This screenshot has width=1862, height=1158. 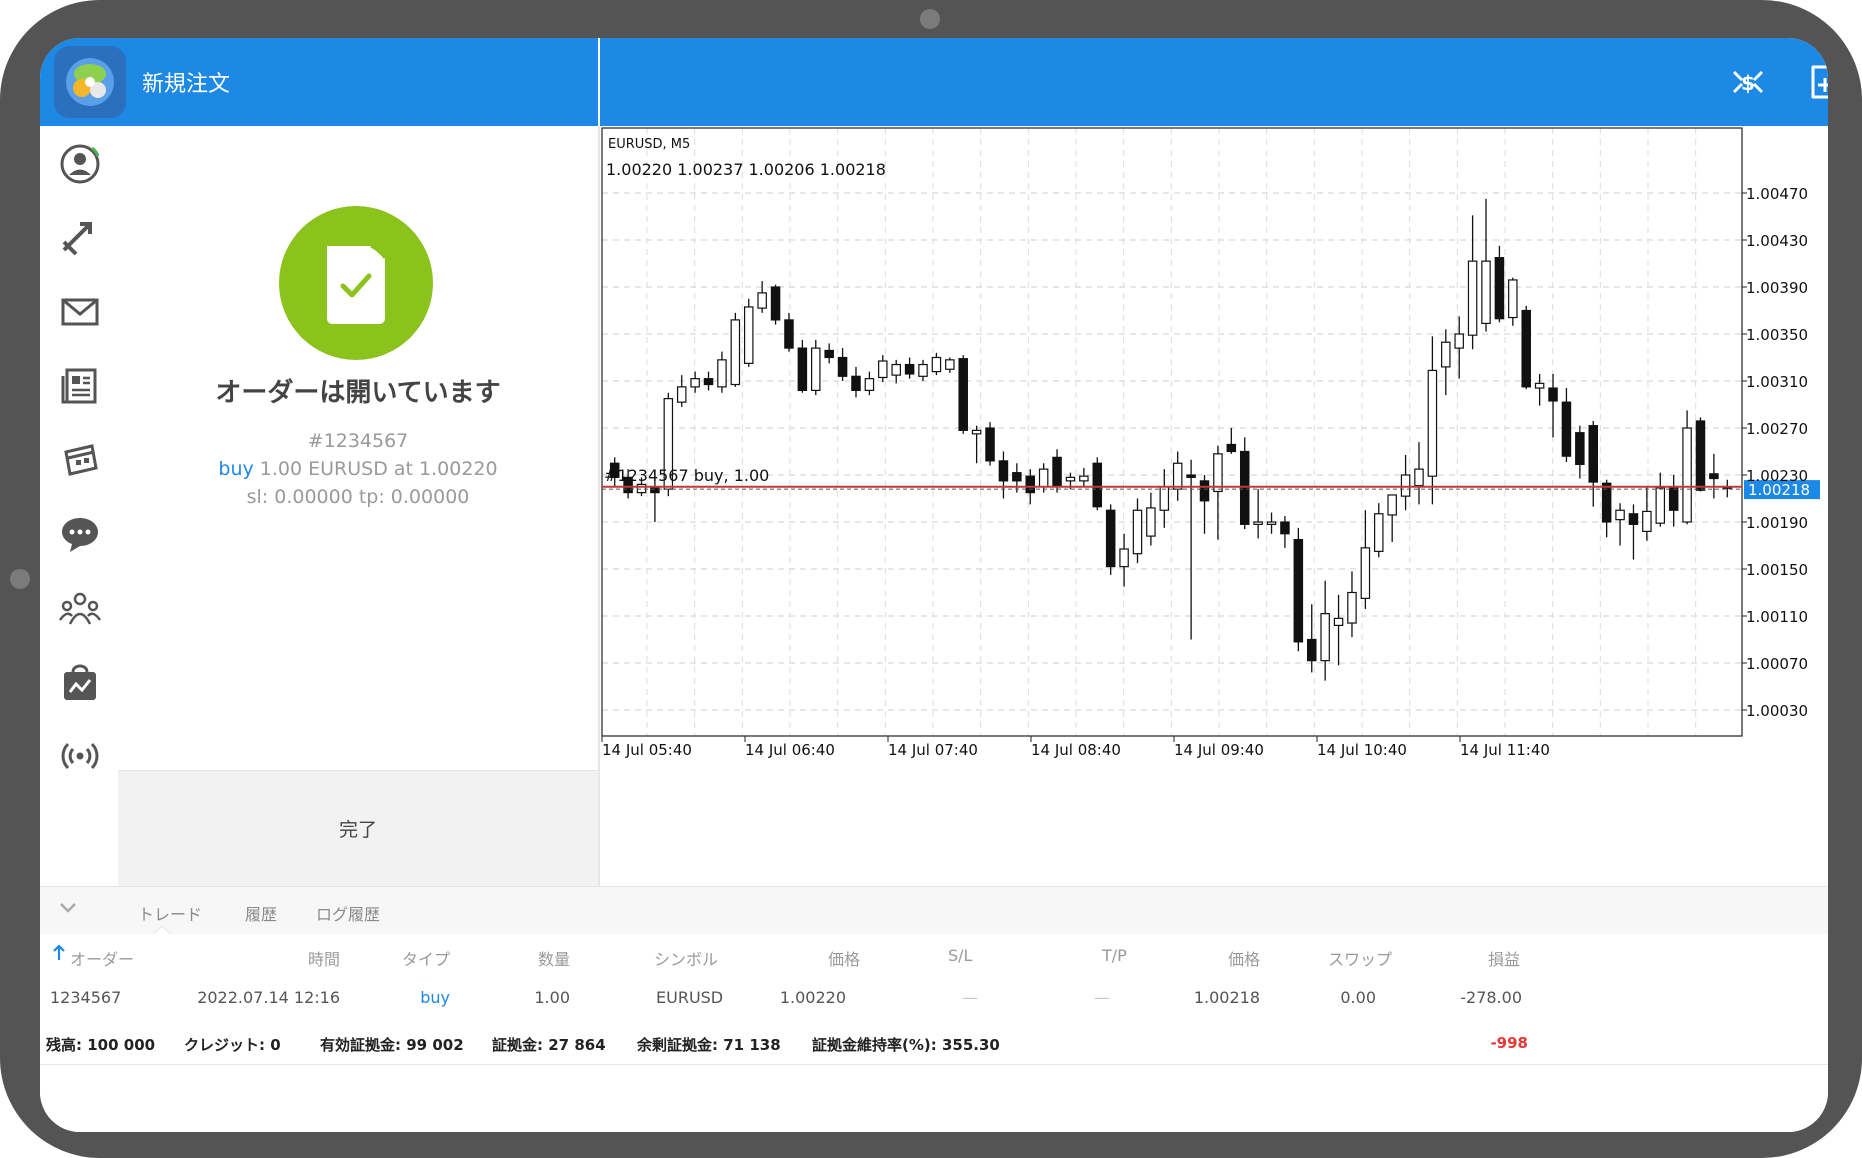 What do you see at coordinates (746, 169) in the screenshot?
I see `chart-ohlc-label: 1.00220 1.00237 1.00206 1.00218` at bounding box center [746, 169].